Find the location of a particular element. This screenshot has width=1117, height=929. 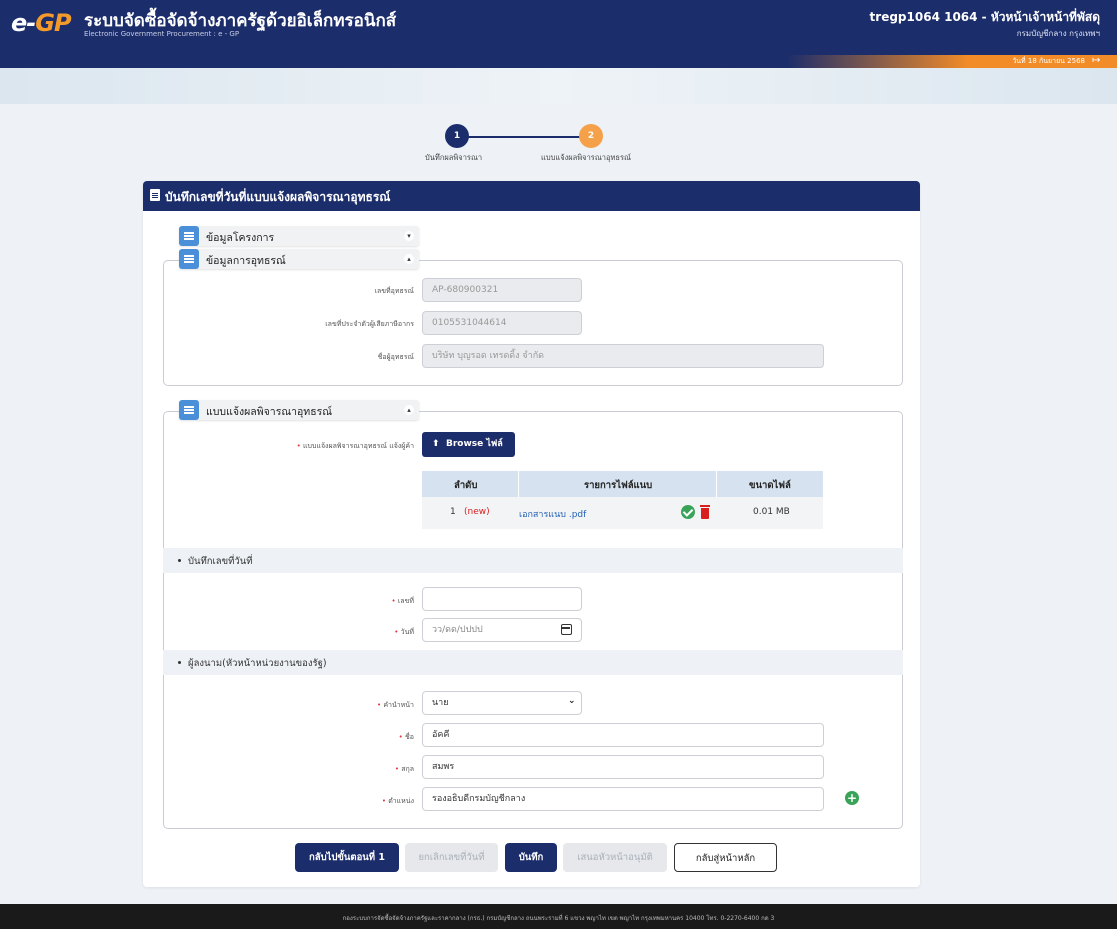

record-date-input: วว/ดด/ปปปป is located at coordinates (502, 630).